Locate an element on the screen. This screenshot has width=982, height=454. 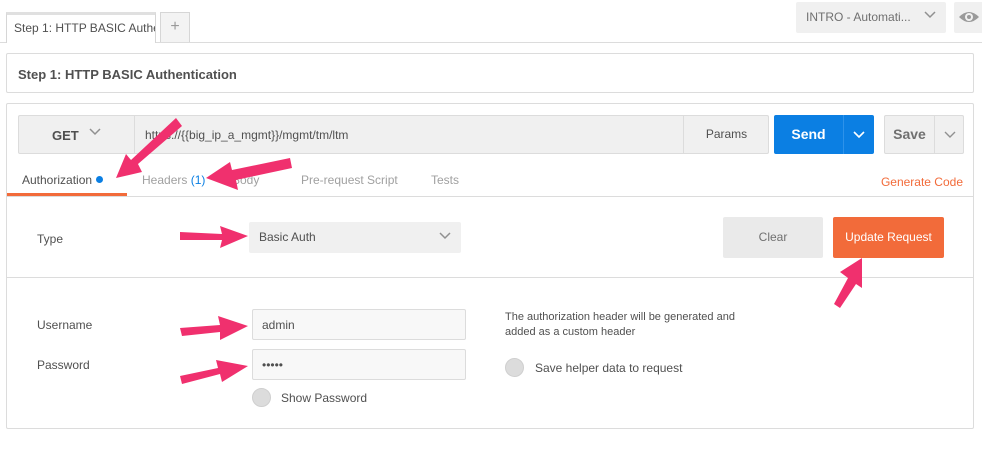
send-button-group: Send is located at coordinates (824, 134).